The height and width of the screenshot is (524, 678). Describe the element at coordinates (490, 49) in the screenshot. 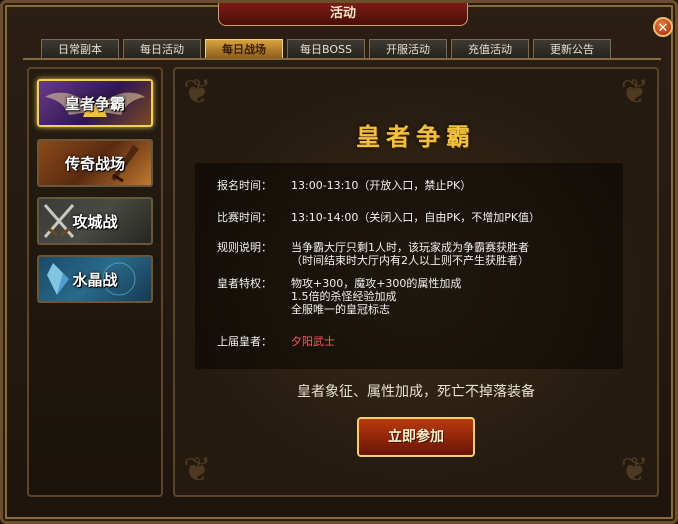

I see `tab-recharge-event: 充值活动` at that location.